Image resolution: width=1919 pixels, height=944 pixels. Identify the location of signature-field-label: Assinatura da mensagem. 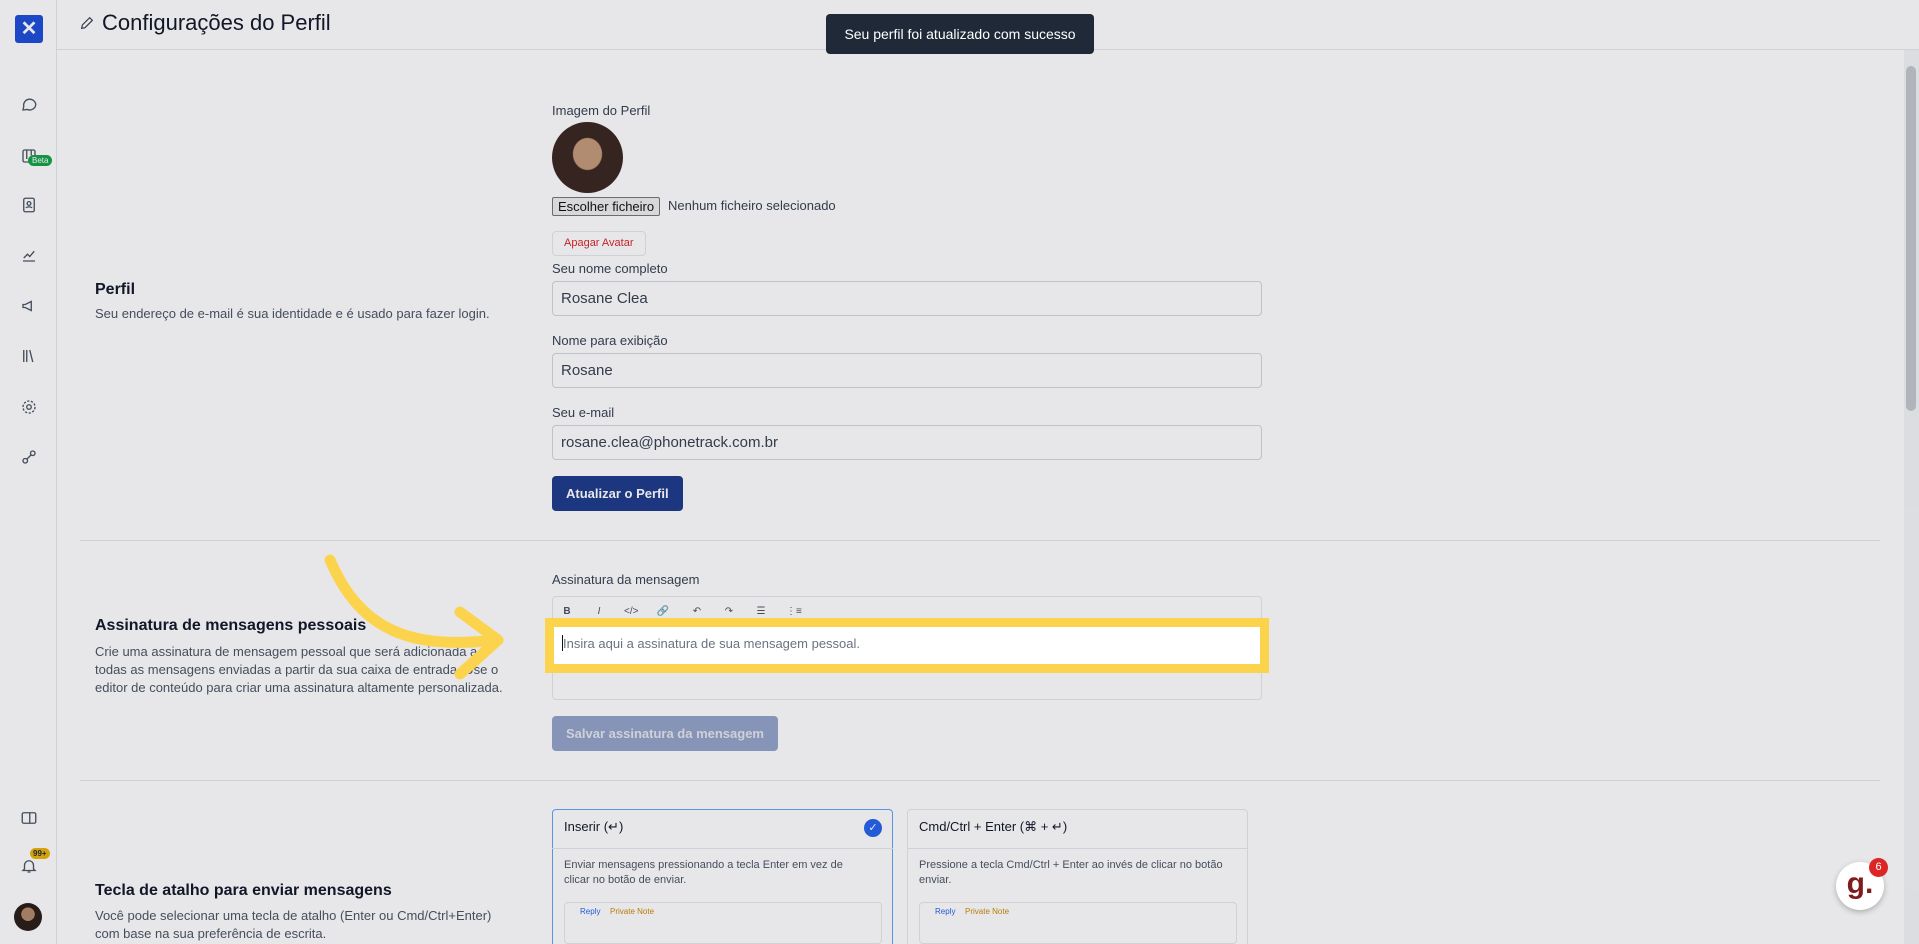
(626, 579).